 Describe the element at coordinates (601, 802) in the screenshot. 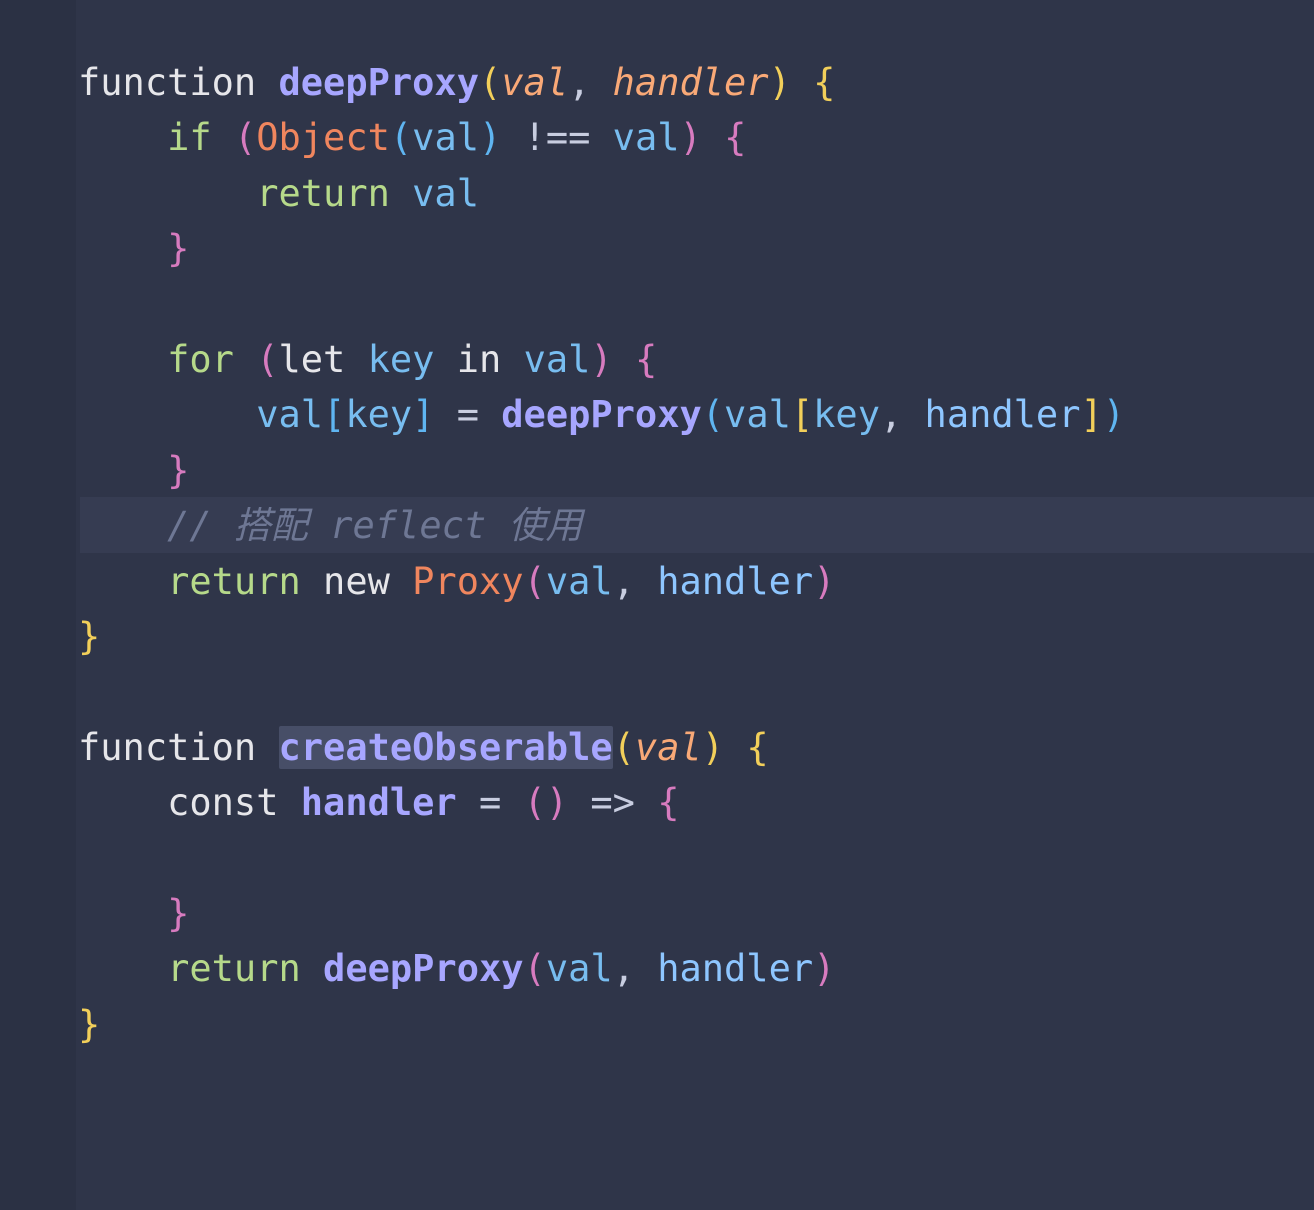

I see `code-line: const handler = () => {` at that location.